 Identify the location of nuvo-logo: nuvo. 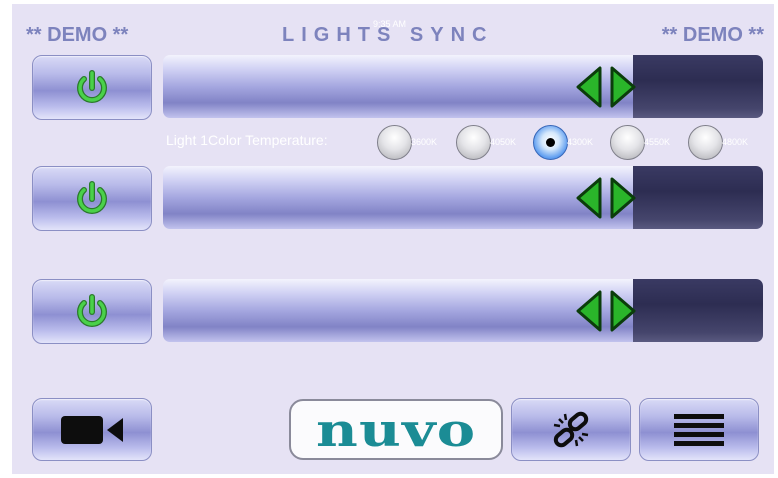
(396, 429).